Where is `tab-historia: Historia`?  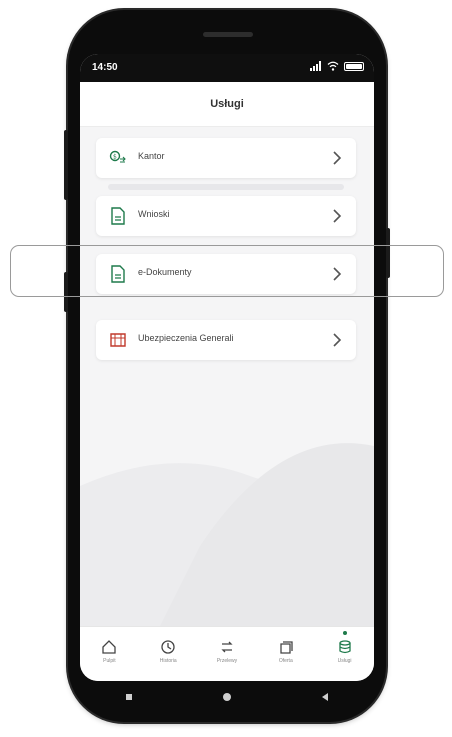
tab-historia: Historia is located at coordinates (168, 654).